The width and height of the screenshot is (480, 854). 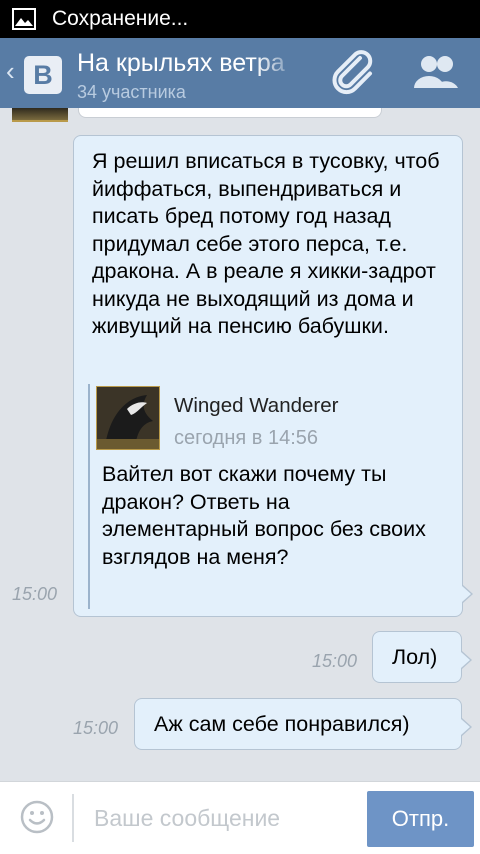 I want to click on previous-message-bubble, so click(x=230, y=113).